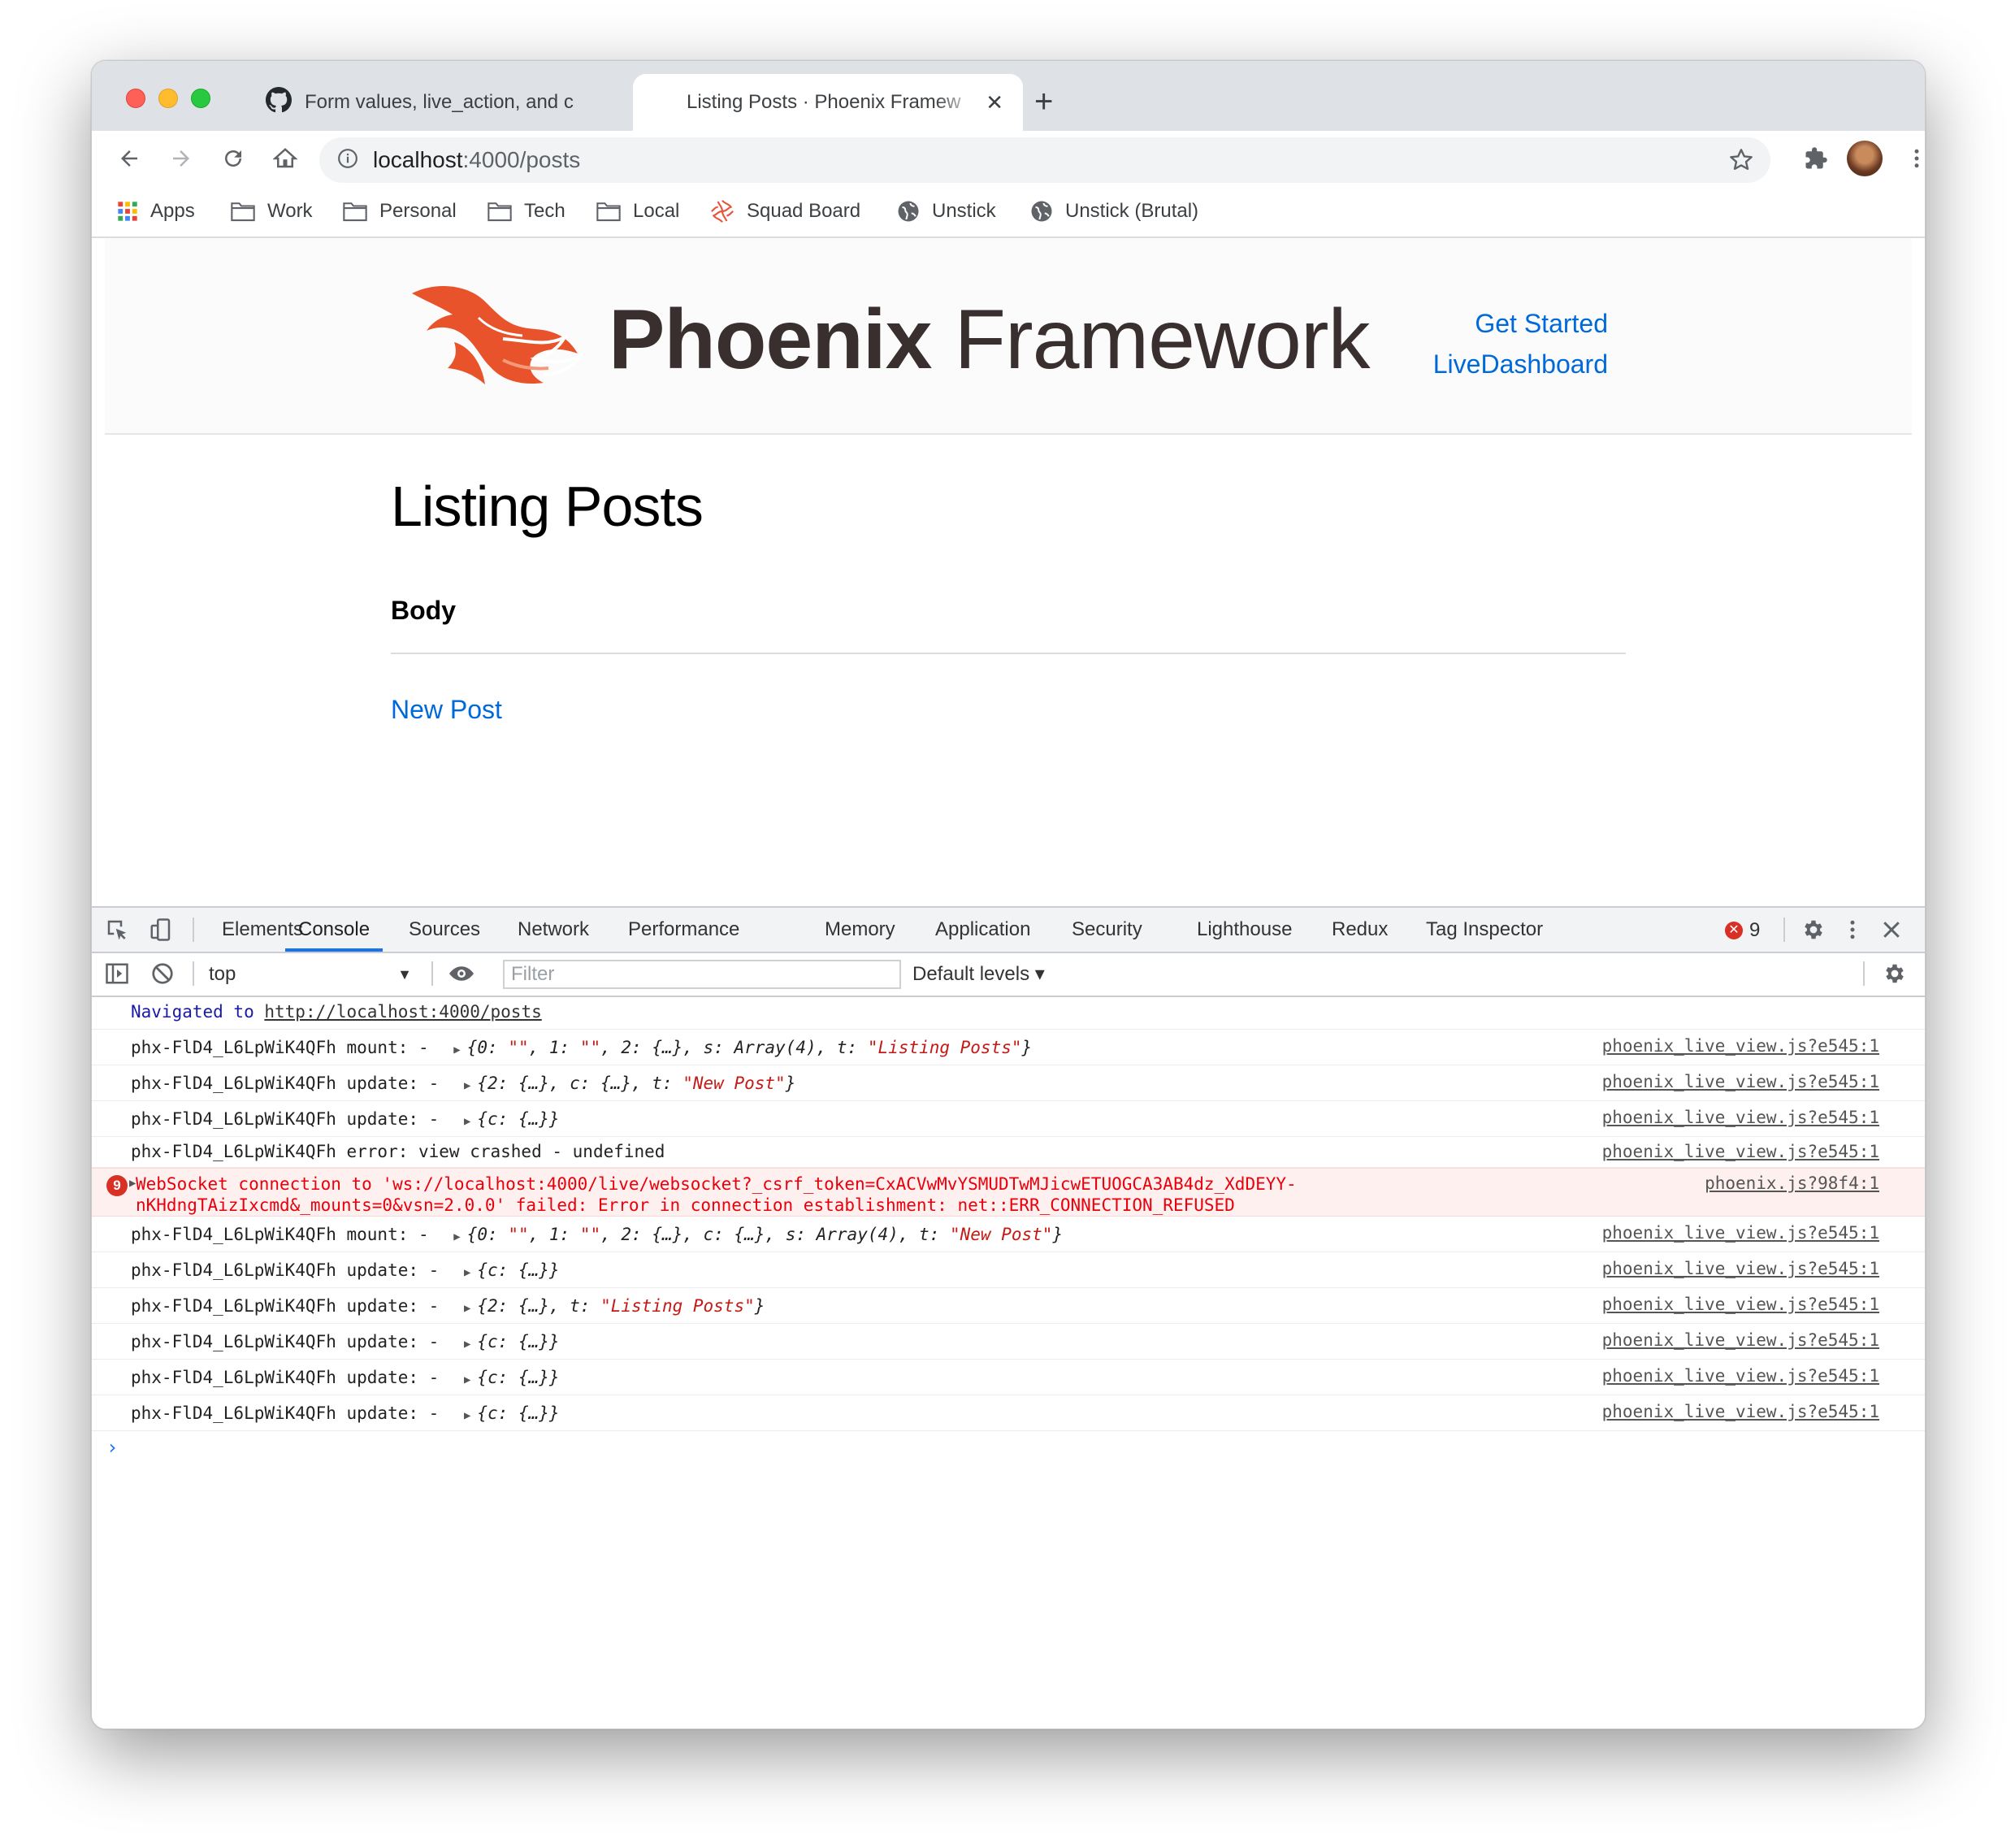 The image size is (2015, 1848). What do you see at coordinates (1043, 102) in the screenshot?
I see `new-tab-button: +` at bounding box center [1043, 102].